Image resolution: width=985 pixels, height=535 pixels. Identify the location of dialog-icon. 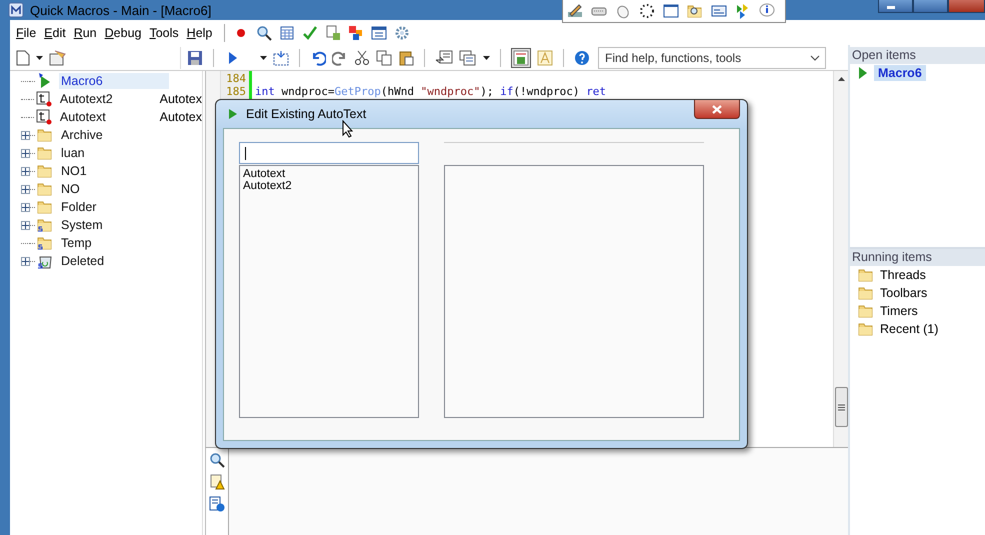
(719, 11).